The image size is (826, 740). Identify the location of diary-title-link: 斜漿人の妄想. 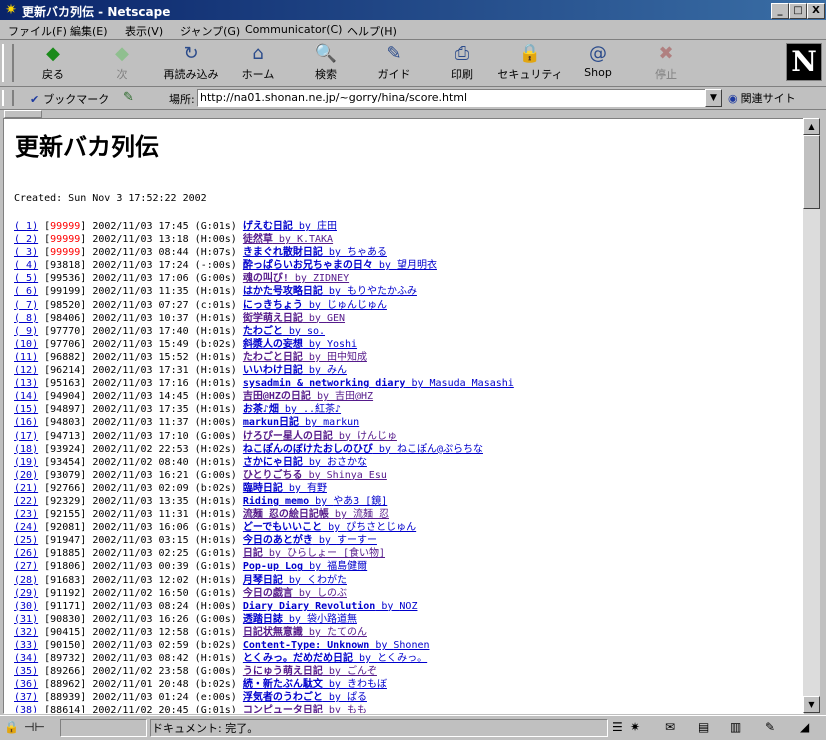
(273, 344).